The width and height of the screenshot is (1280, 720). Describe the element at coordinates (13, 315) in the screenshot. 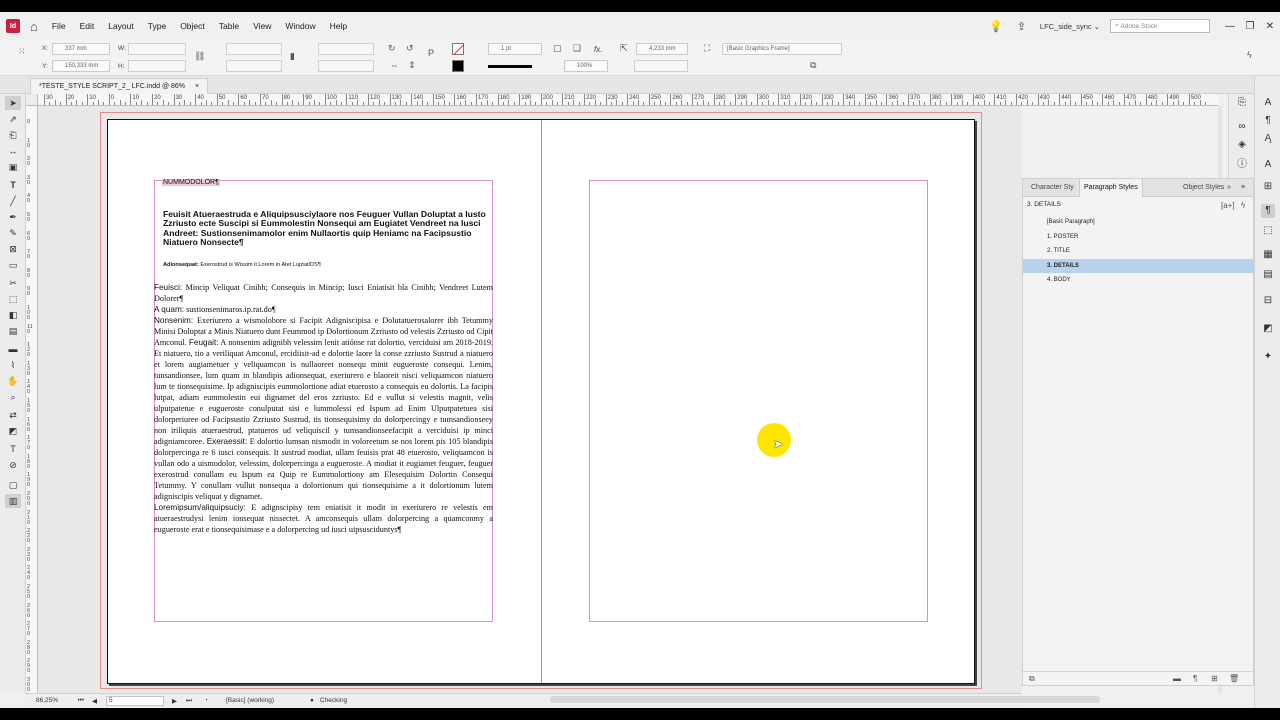

I see `gradient-tool-icon: ◧` at that location.